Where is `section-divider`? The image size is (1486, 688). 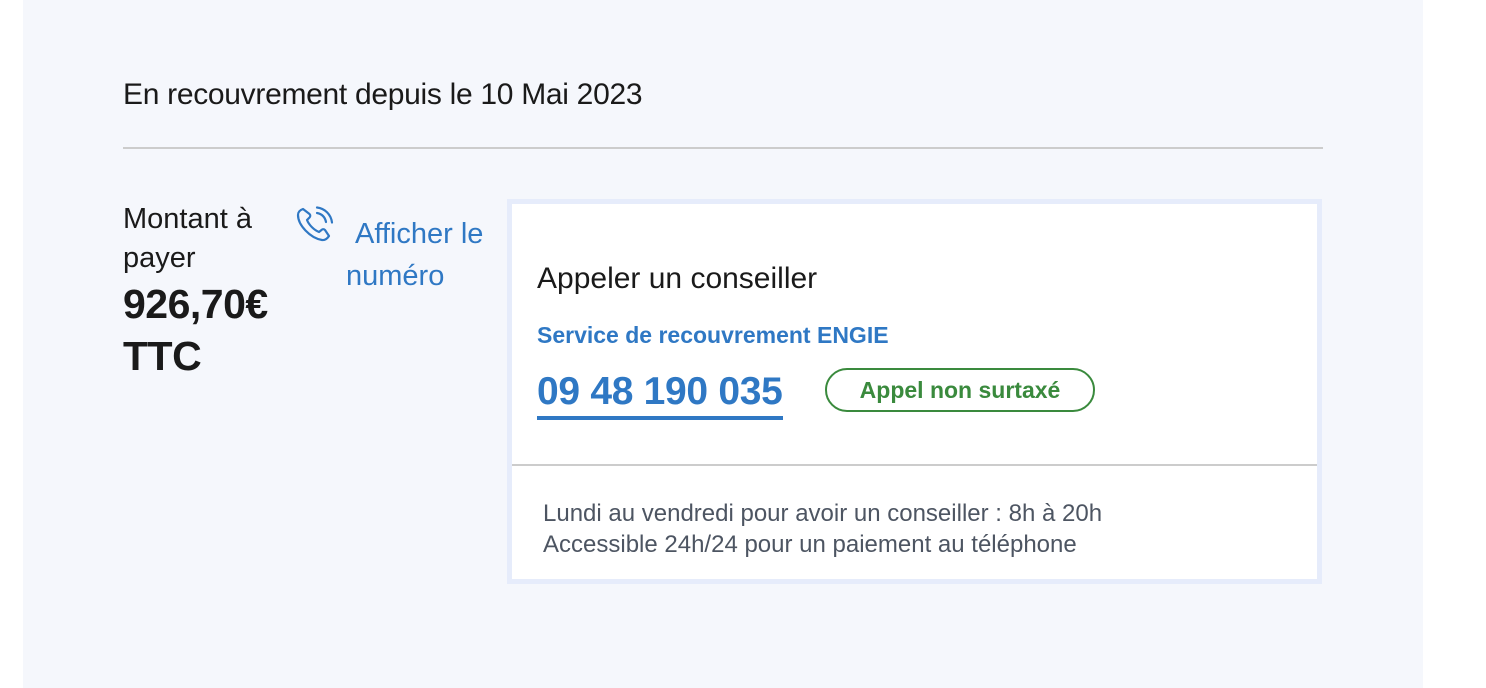
section-divider is located at coordinates (723, 148).